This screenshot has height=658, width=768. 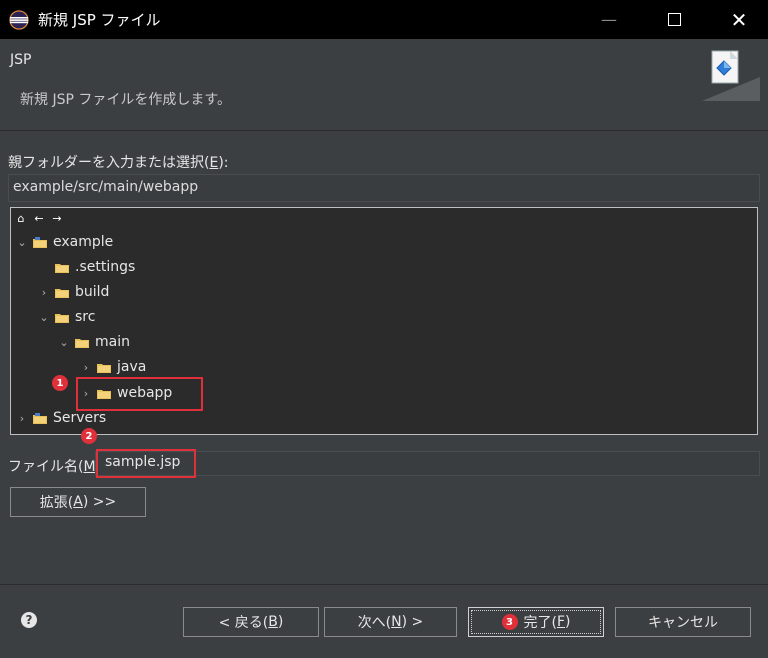 I want to click on wizard-banner: JSP 新規 JSP ファイルを作成します。, so click(x=384, y=85).